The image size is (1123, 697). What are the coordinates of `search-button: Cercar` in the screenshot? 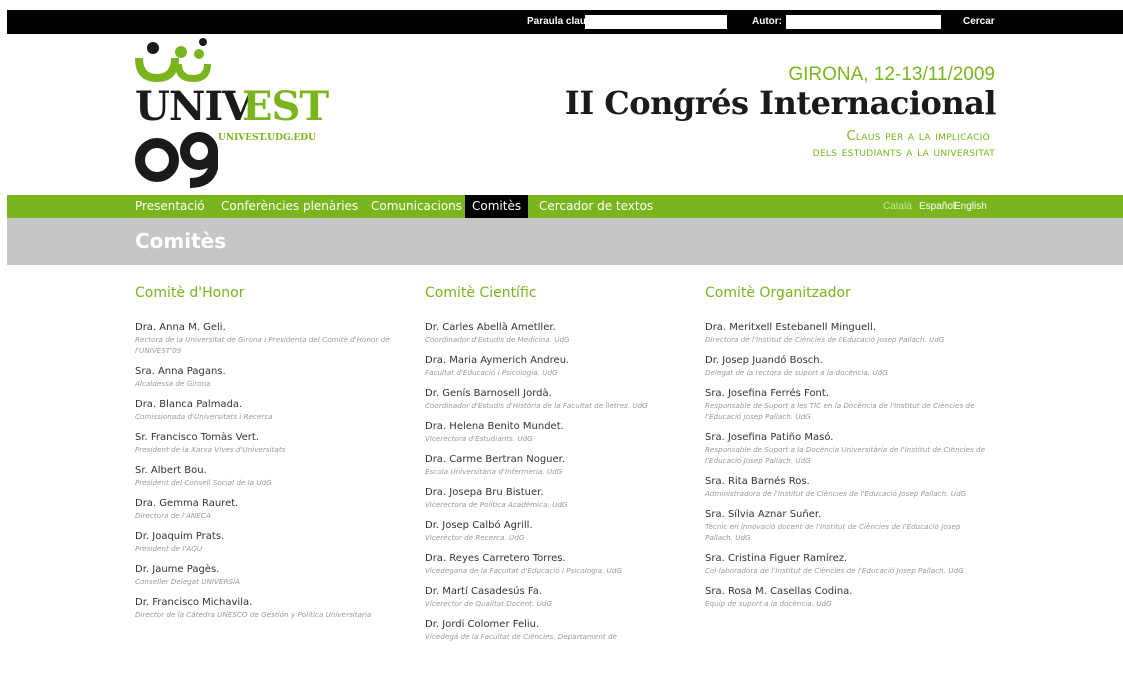 It's located at (979, 21).